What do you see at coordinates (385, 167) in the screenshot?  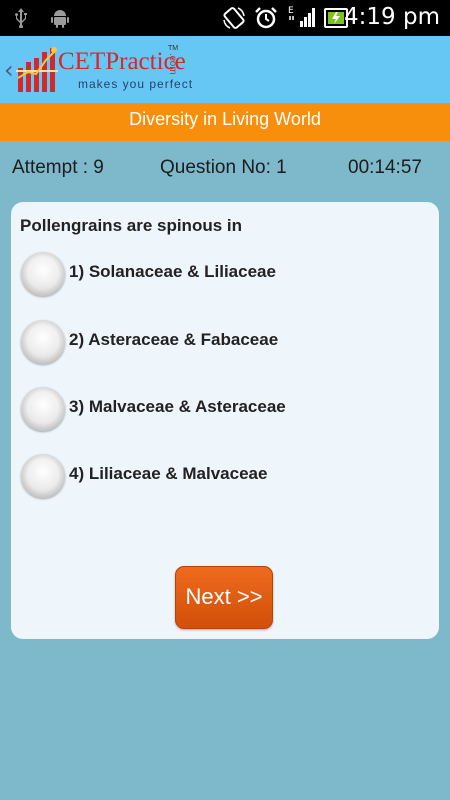 I see `timer: 00:14:57` at bounding box center [385, 167].